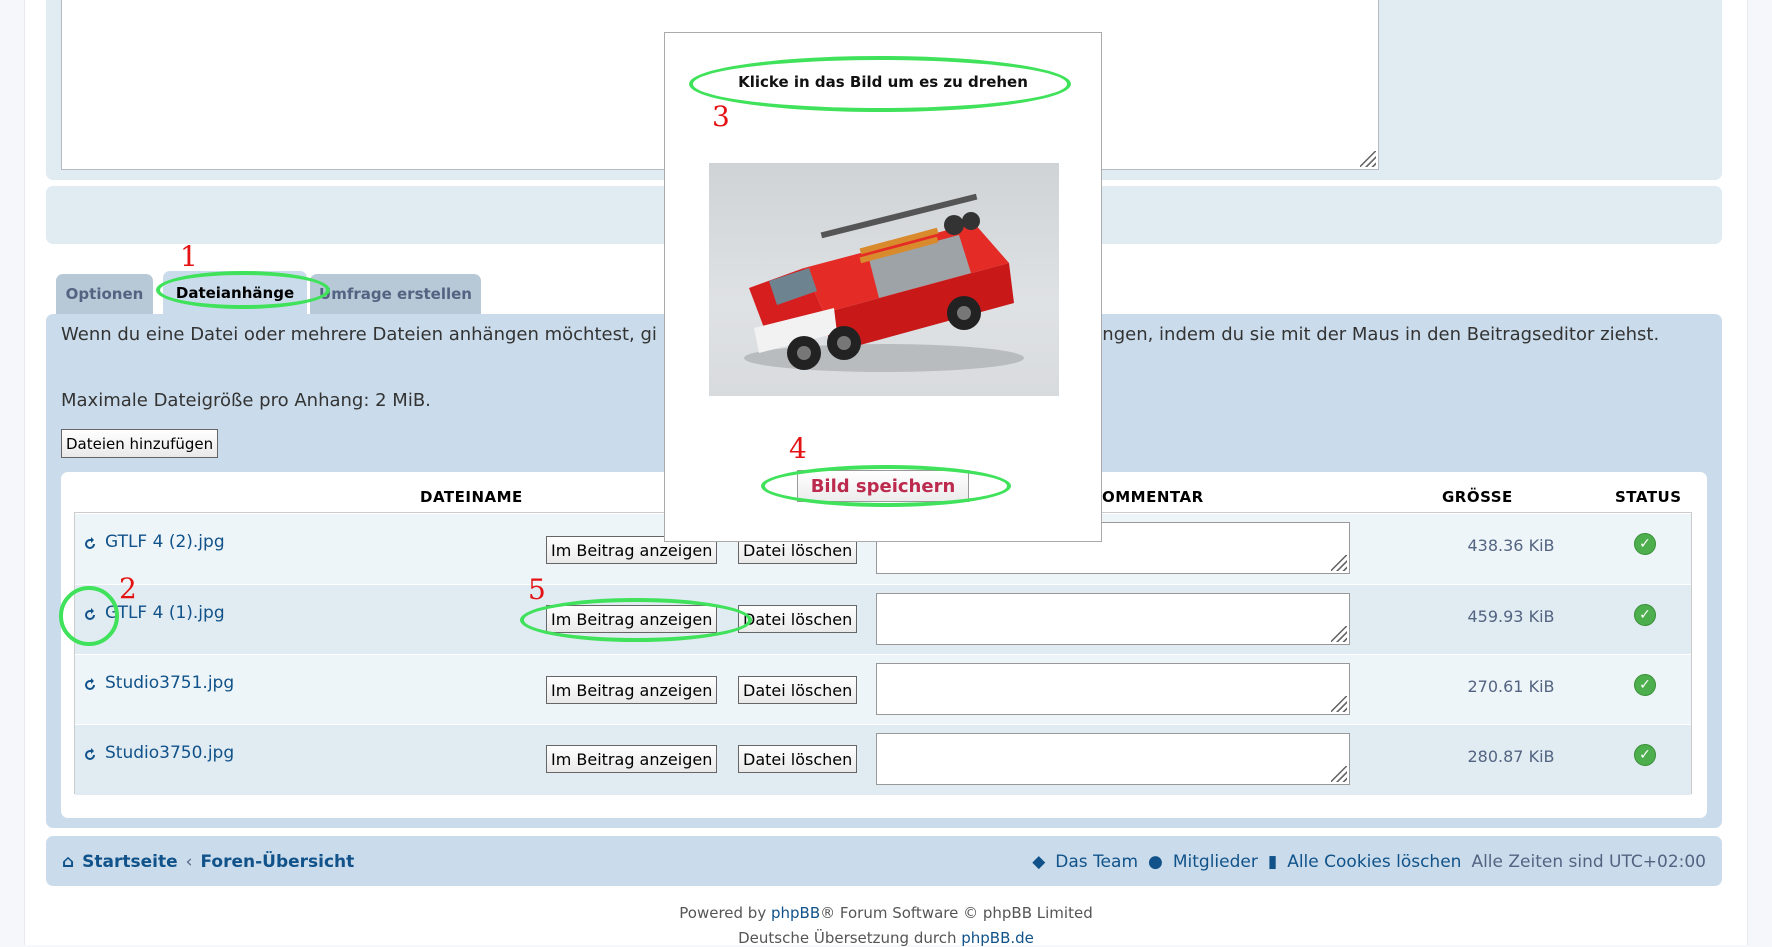 The image size is (1772, 947). I want to click on annotation-number-2: 2, so click(128, 588).